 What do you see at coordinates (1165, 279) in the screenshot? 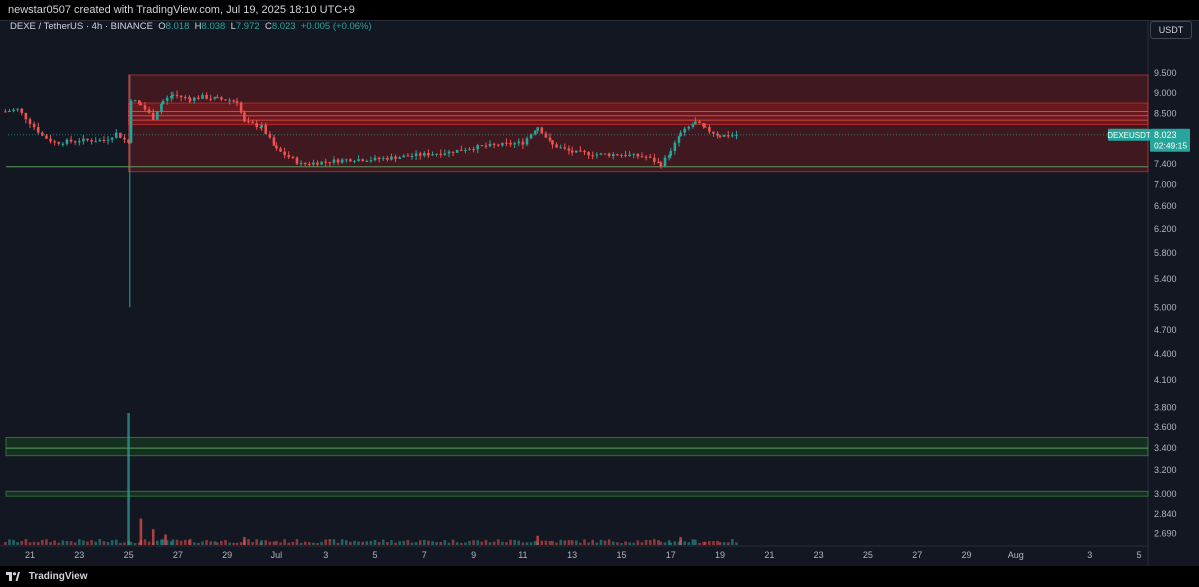
I see `price-tick-label: 5.400` at bounding box center [1165, 279].